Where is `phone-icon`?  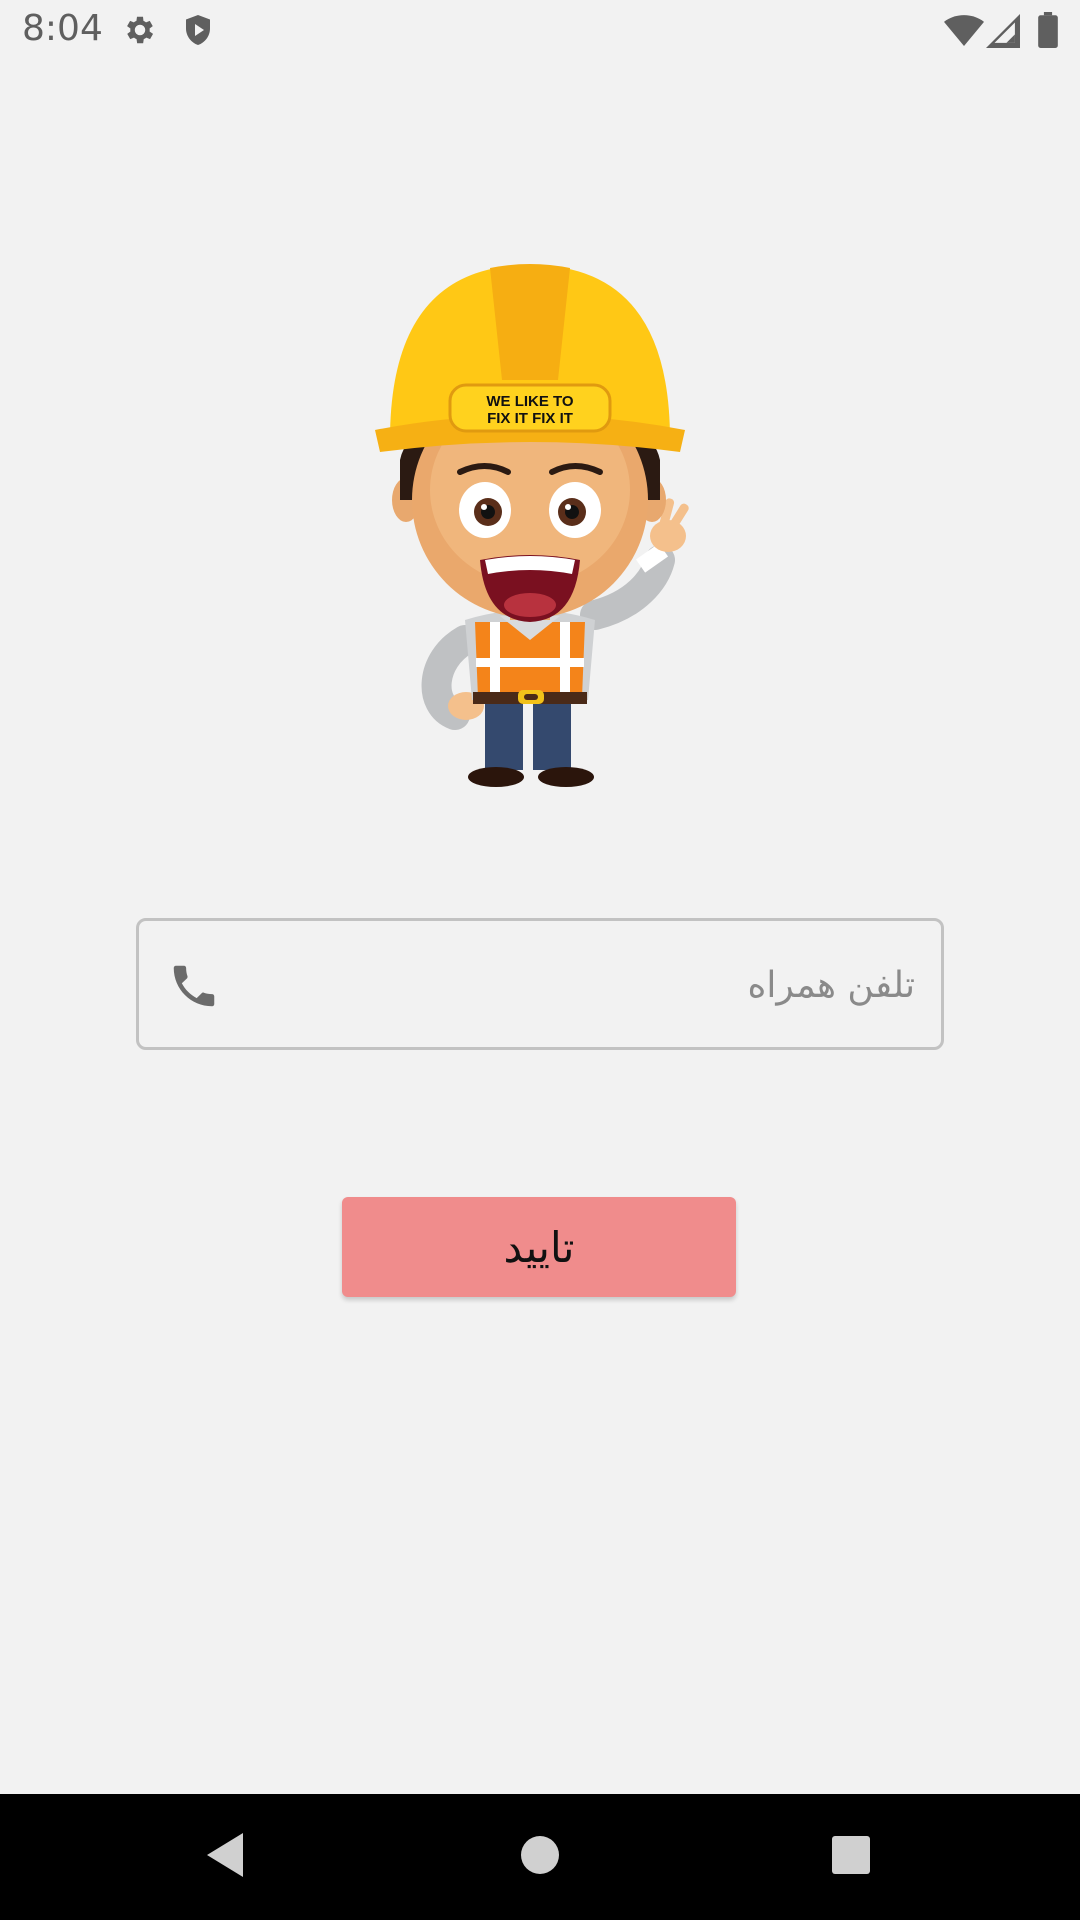
phone-icon is located at coordinates (194, 986).